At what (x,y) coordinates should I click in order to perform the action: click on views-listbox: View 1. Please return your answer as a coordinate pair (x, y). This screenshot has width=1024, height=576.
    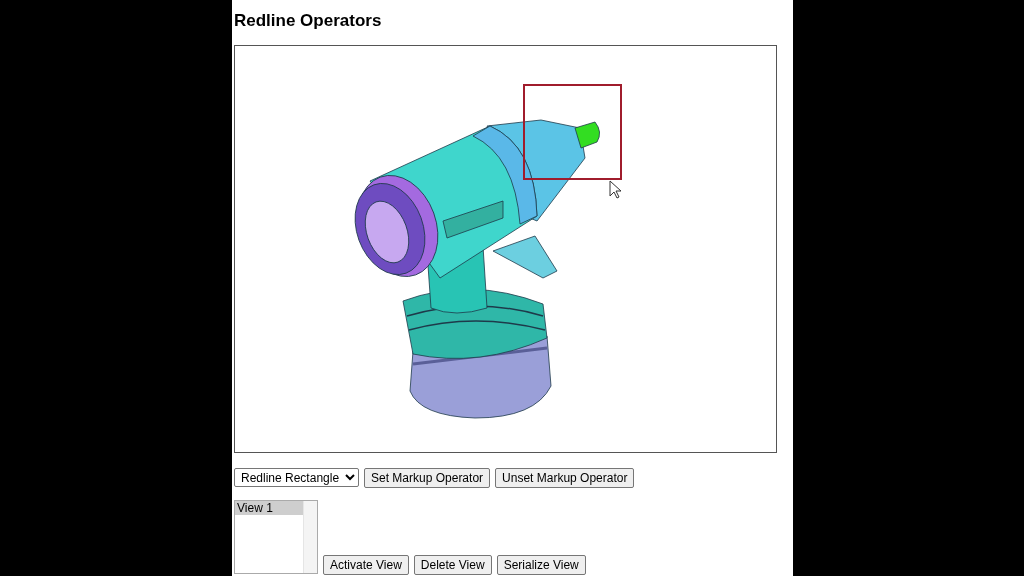
    Looking at the image, I should click on (276, 536).